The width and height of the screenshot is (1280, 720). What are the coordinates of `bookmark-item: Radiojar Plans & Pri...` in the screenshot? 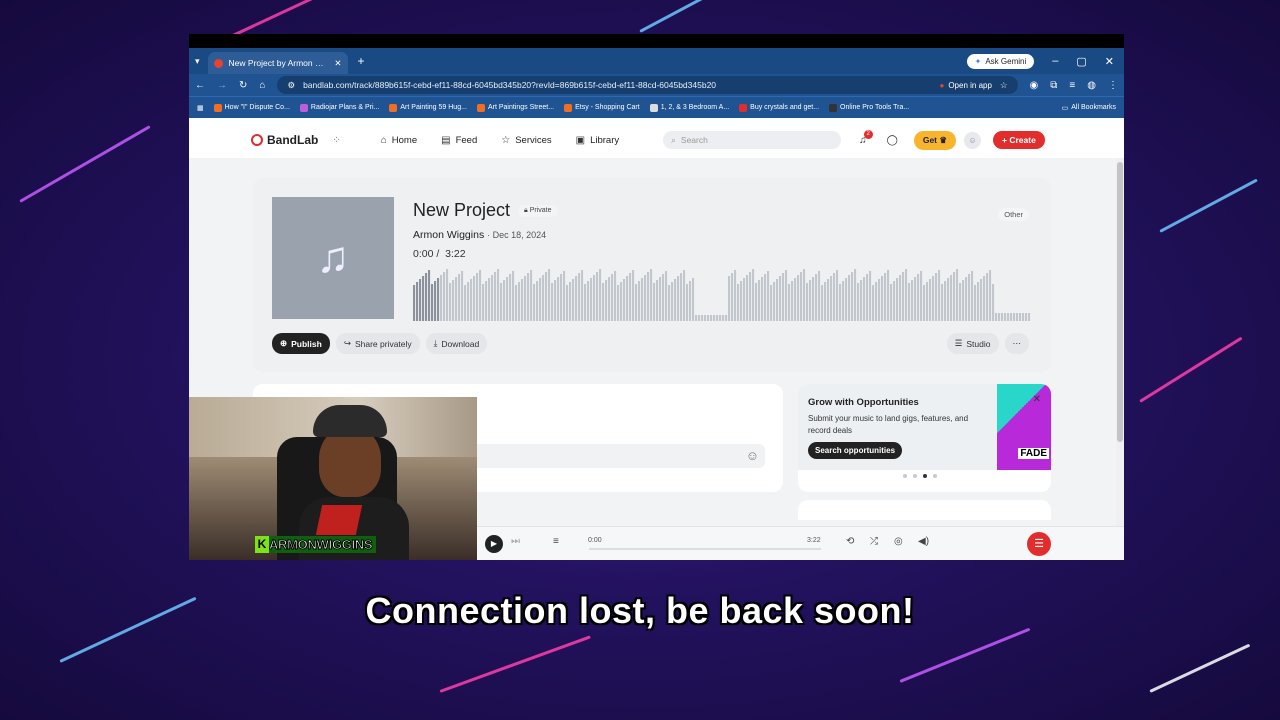 It's located at (339, 107).